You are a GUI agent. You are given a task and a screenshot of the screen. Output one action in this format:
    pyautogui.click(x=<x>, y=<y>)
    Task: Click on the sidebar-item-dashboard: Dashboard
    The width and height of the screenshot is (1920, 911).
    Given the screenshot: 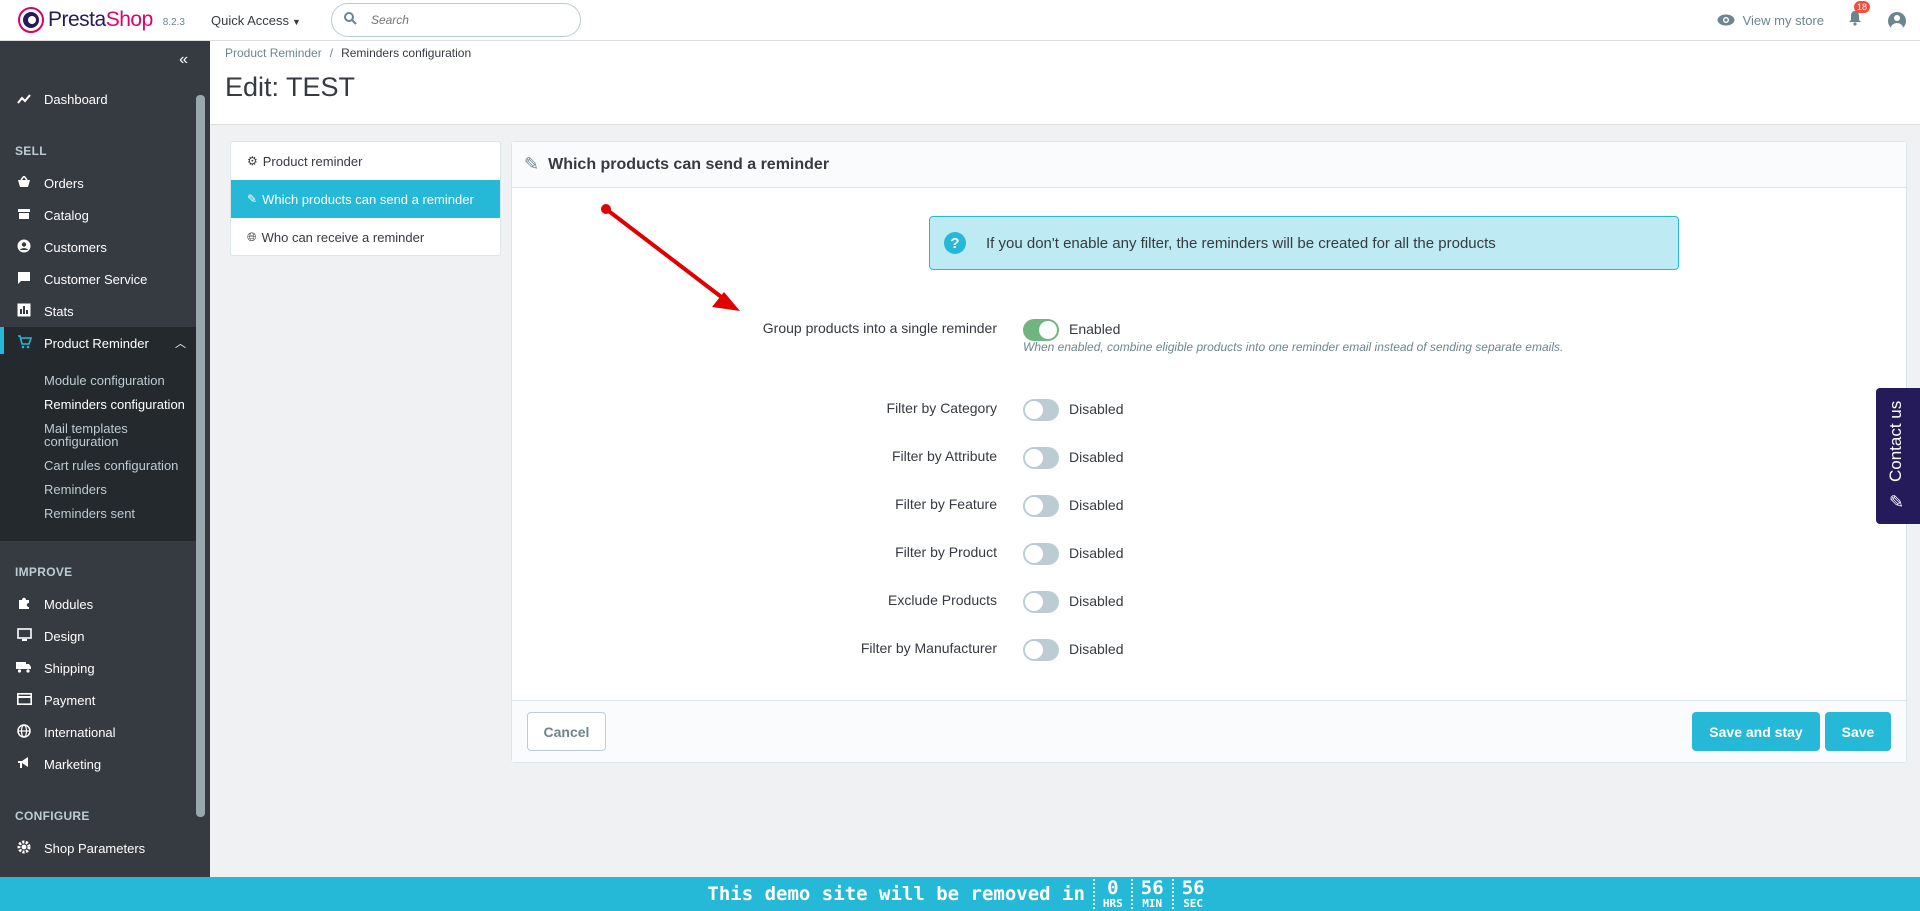 What is the action you would take?
    pyautogui.click(x=98, y=99)
    